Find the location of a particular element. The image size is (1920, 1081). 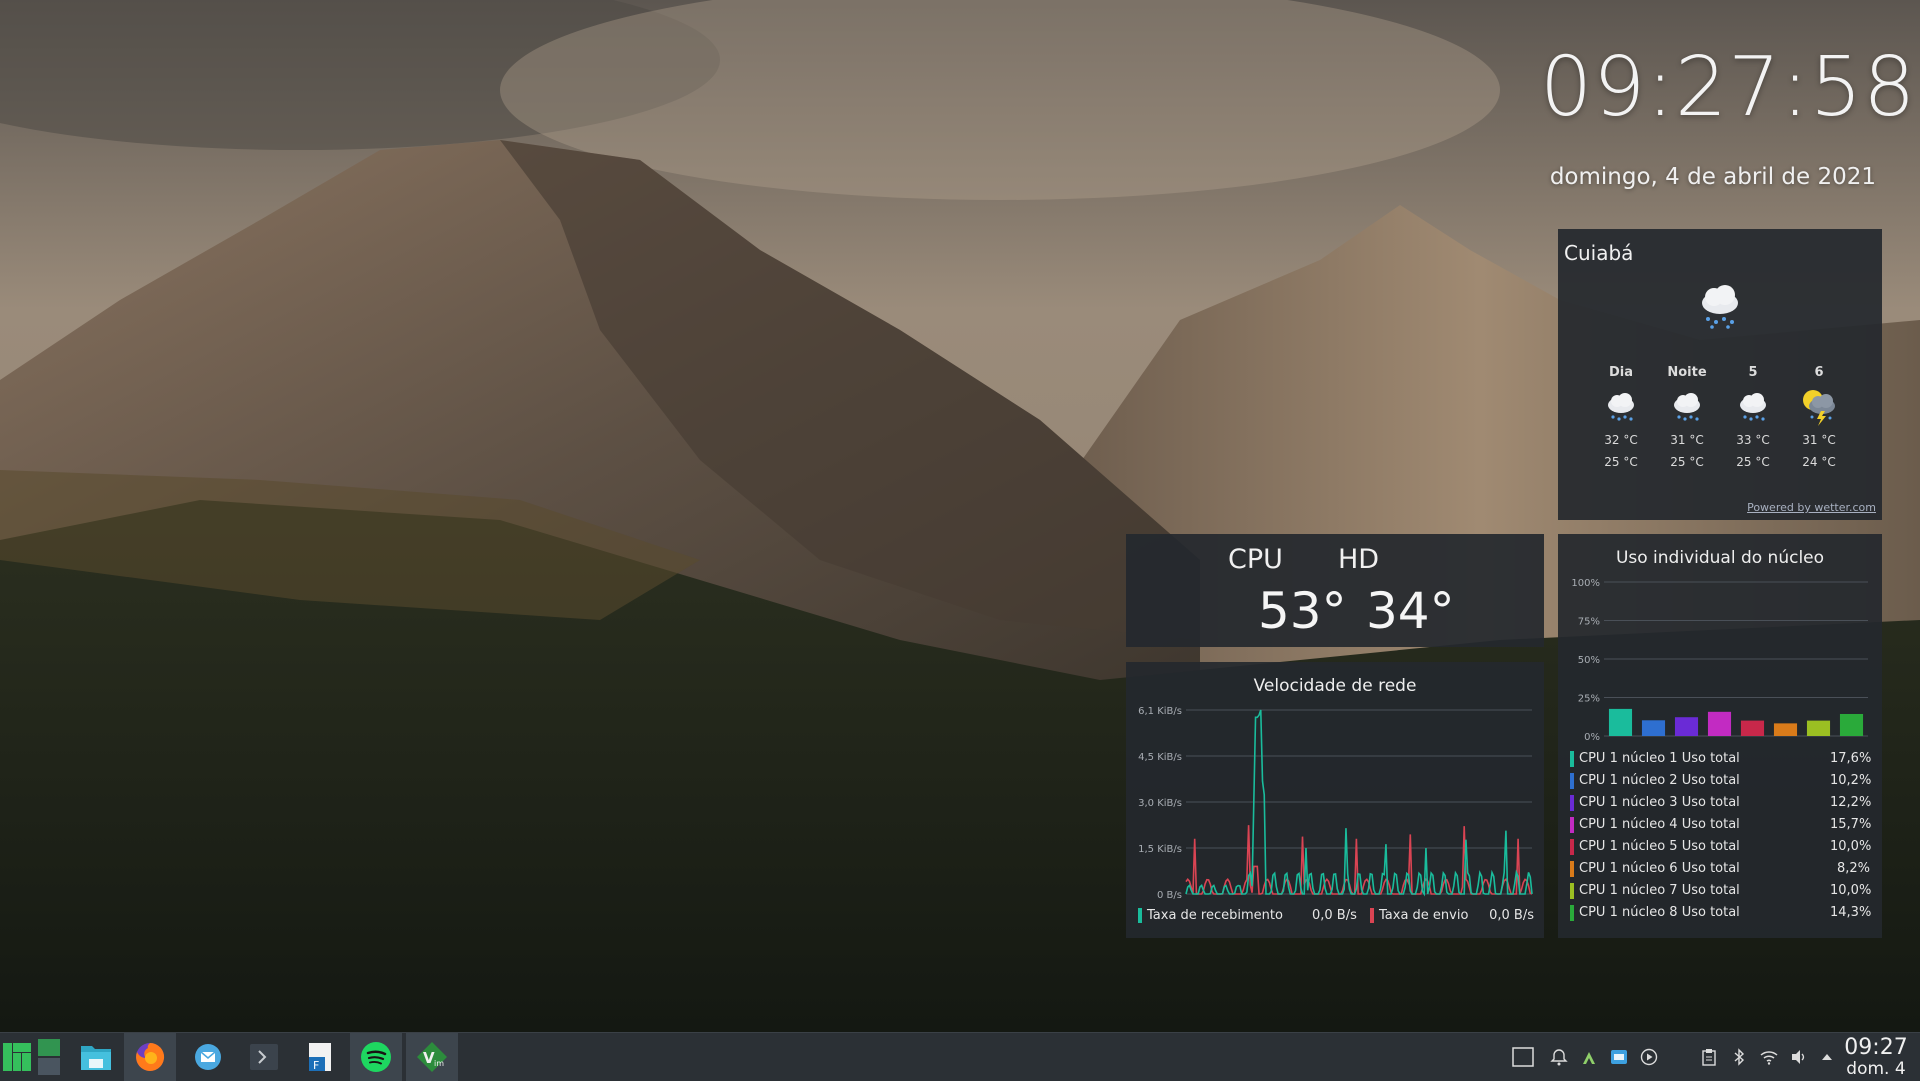

firefox-icon is located at coordinates (150, 1057).